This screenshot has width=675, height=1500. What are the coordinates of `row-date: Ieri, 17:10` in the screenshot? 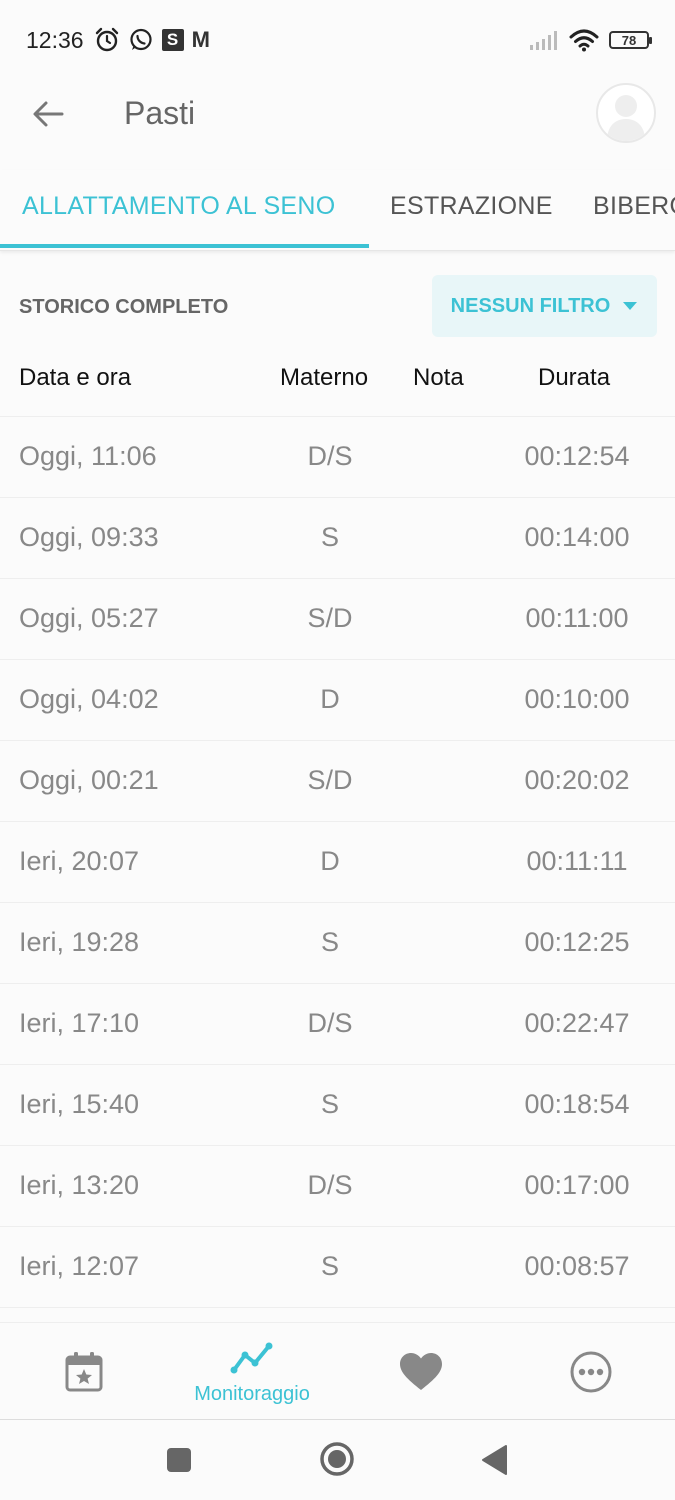 It's located at (79, 1023).